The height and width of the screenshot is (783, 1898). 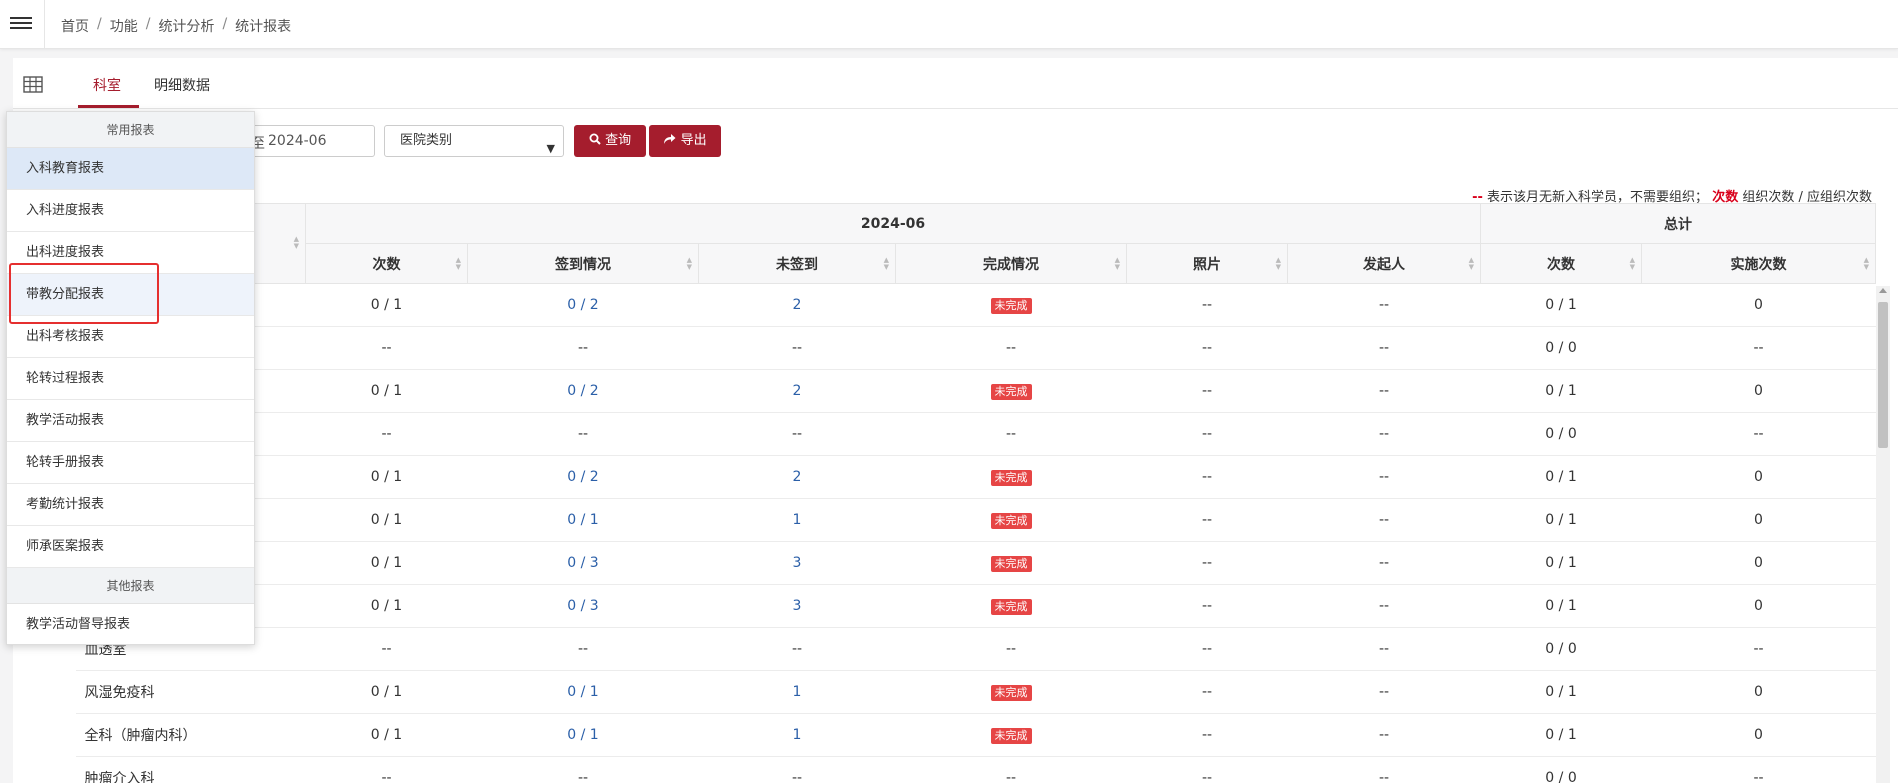 I want to click on month-header: 2024-06, so click(x=893, y=223).